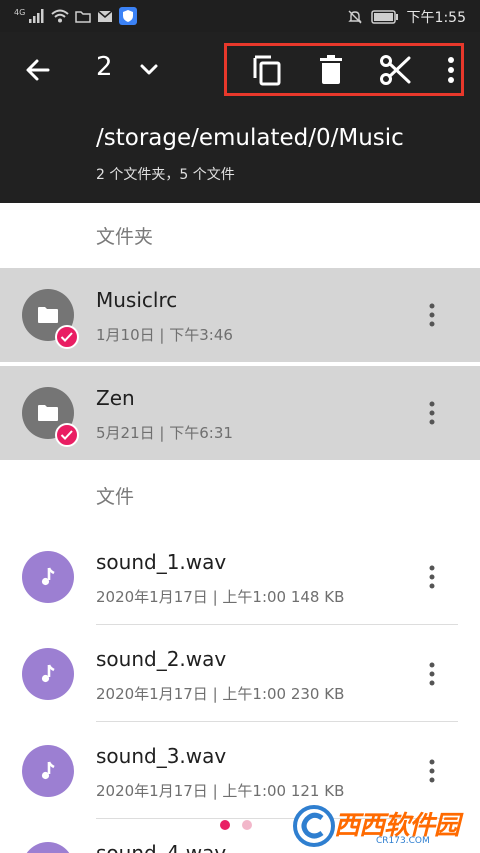  Describe the element at coordinates (38, 70) in the screenshot. I see `back-arrow-icon` at that location.